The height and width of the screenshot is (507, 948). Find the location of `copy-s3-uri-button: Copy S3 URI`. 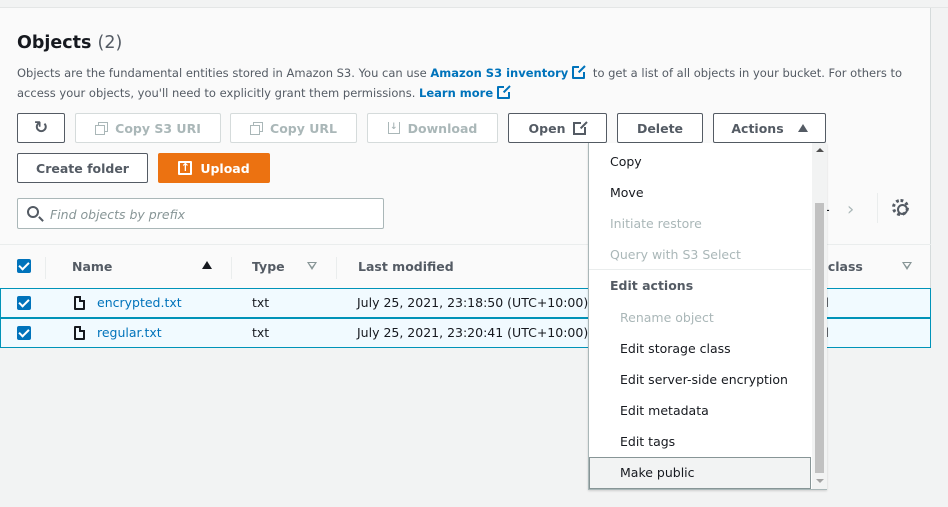

copy-s3-uri-button: Copy S3 URI is located at coordinates (148, 128).